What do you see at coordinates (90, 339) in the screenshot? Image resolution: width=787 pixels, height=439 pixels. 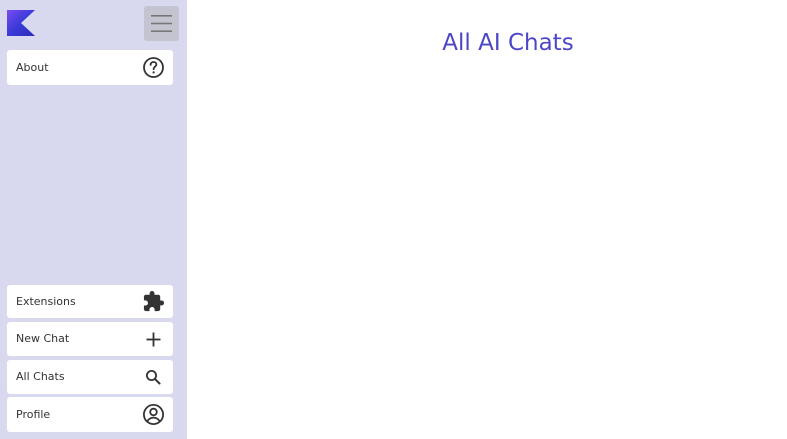 I see `sidebar-item-new-chat: New Chat` at bounding box center [90, 339].